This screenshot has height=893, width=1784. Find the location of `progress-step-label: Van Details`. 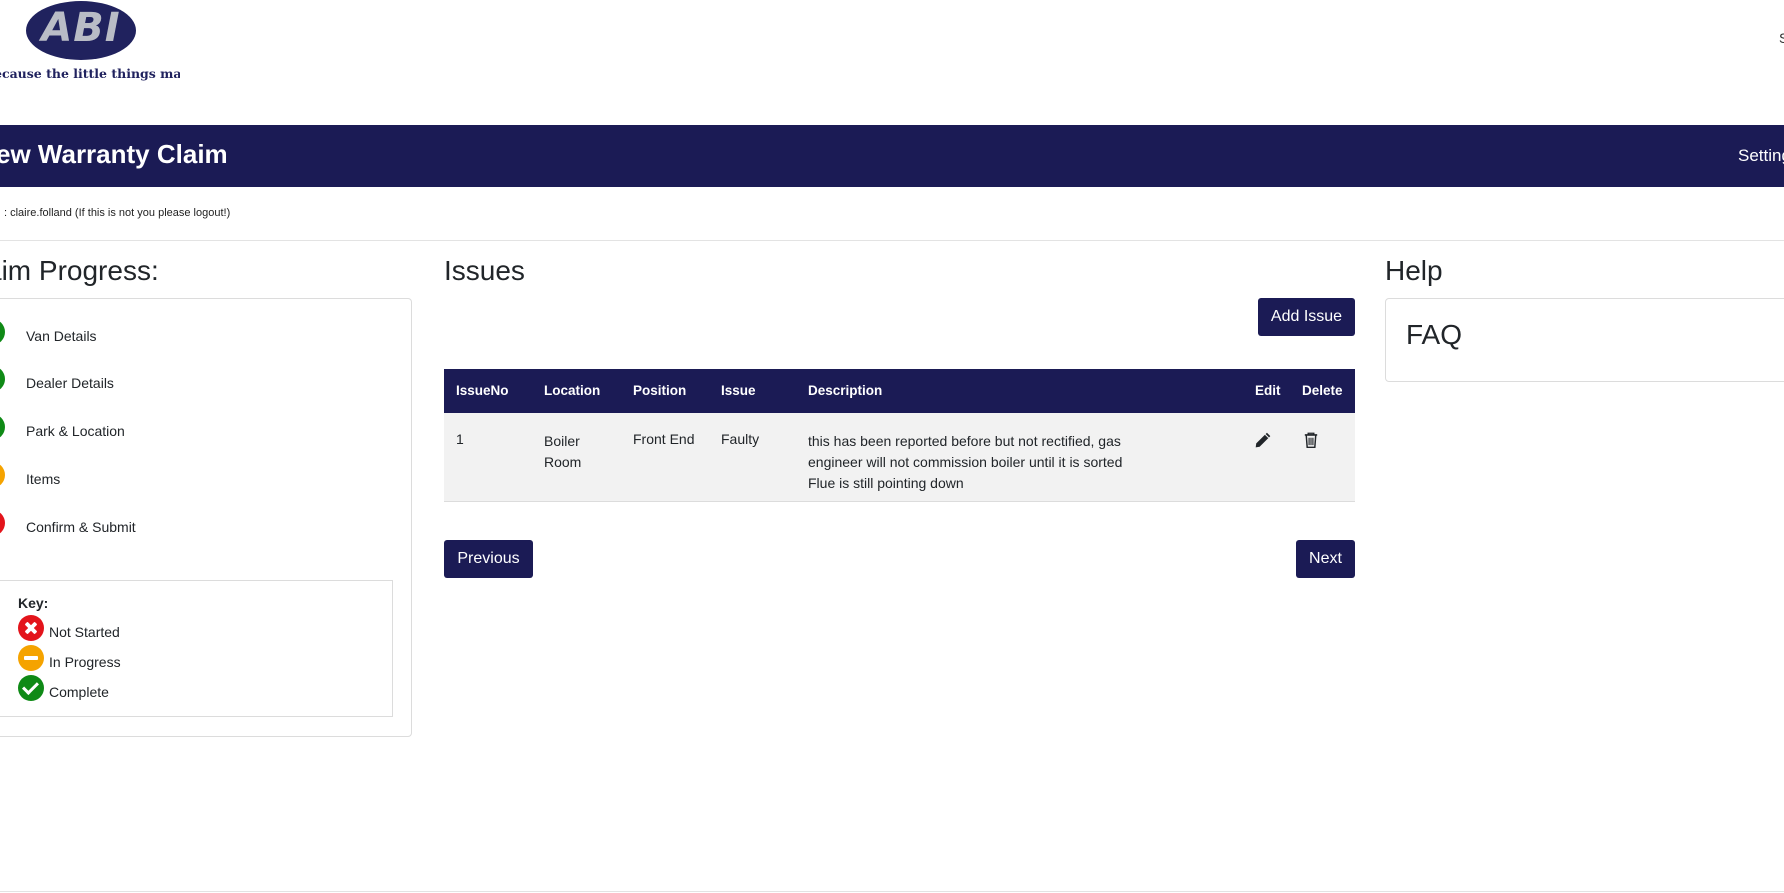

progress-step-label: Van Details is located at coordinates (61, 336).